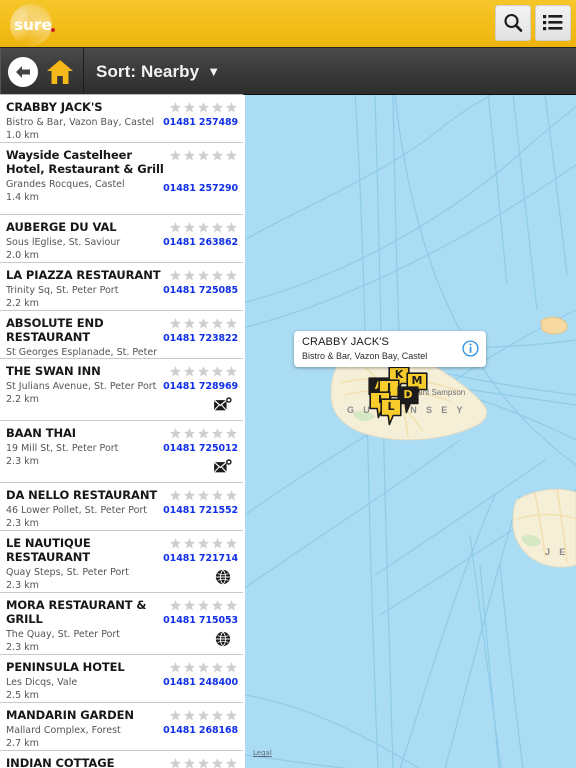 The height and width of the screenshot is (768, 576). What do you see at coordinates (81, 386) in the screenshot?
I see `business-address: St Julians Avenue, St. Peter Port` at bounding box center [81, 386].